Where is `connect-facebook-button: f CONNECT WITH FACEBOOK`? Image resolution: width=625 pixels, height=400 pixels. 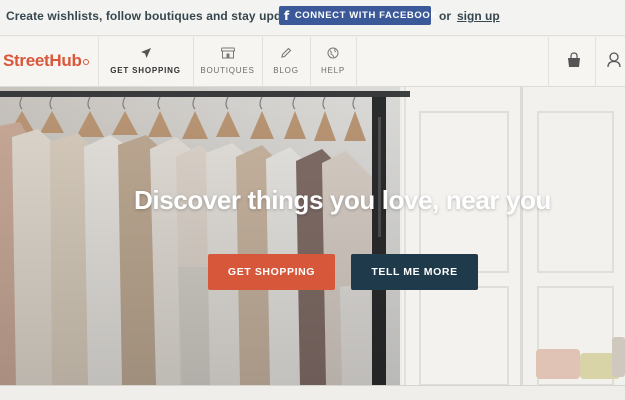 connect-facebook-button: f CONNECT WITH FACEBOOK is located at coordinates (358, 15).